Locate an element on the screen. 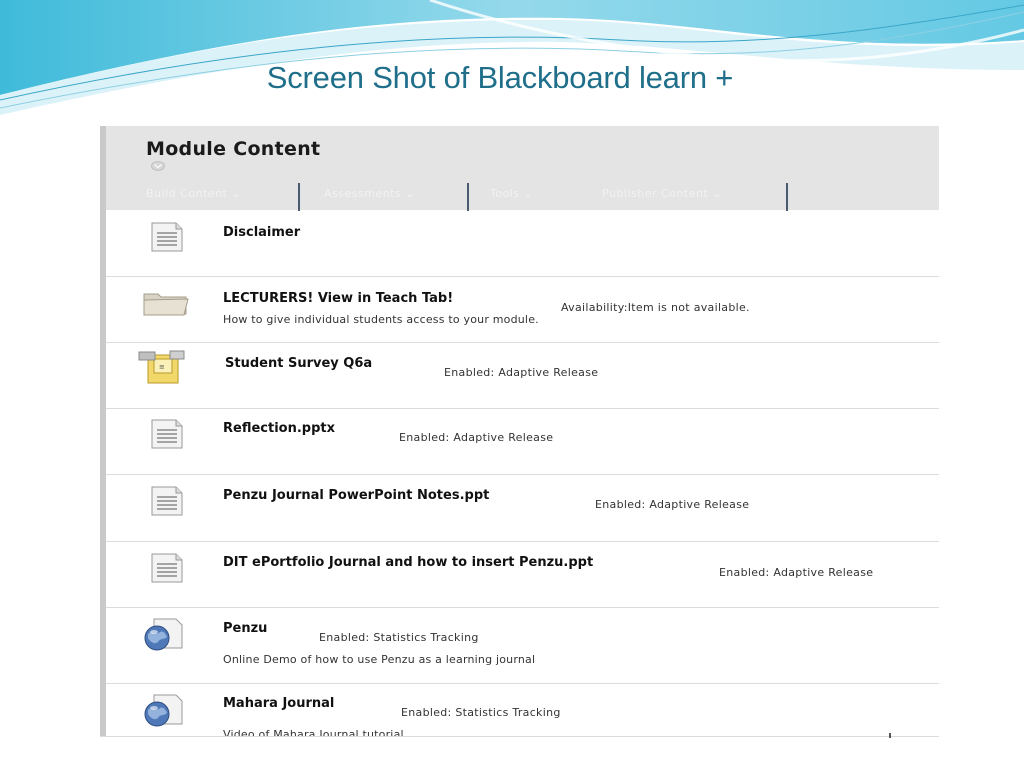  item-title-link: LECTURERS! View in Teach Tab! is located at coordinates (338, 298).